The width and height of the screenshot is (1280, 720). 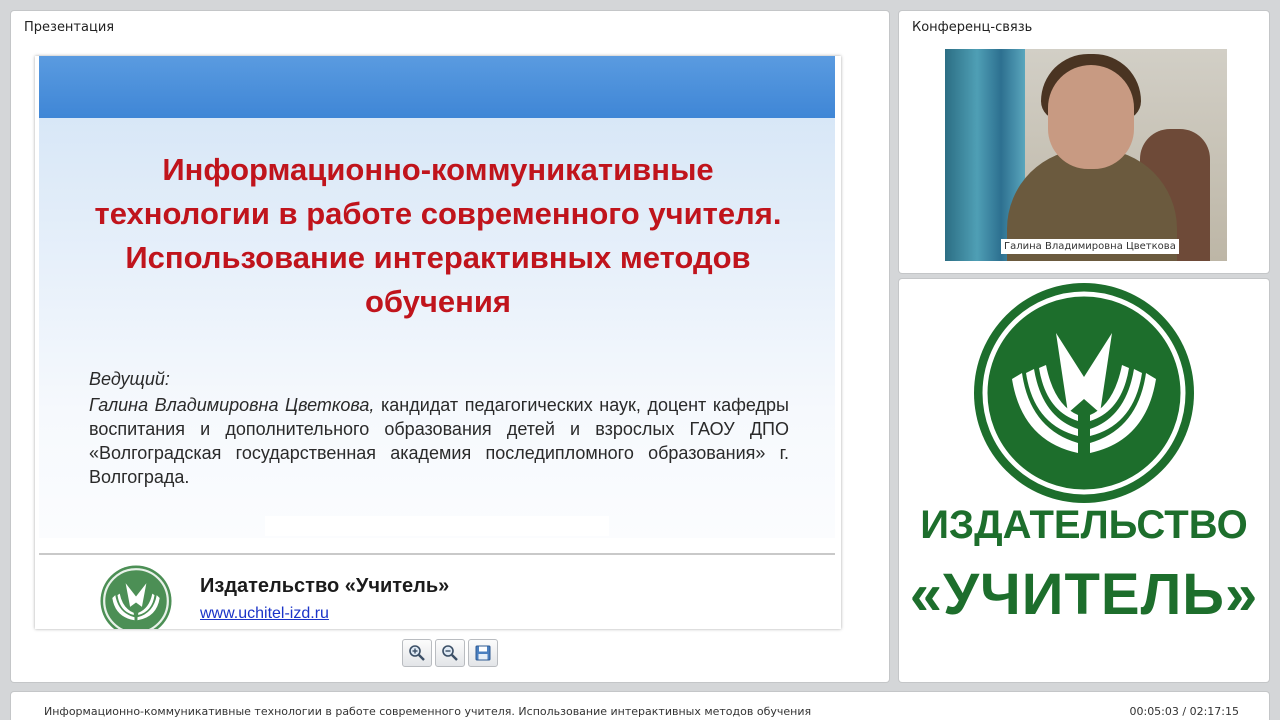 I want to click on zoom-out-button, so click(x=450, y=653).